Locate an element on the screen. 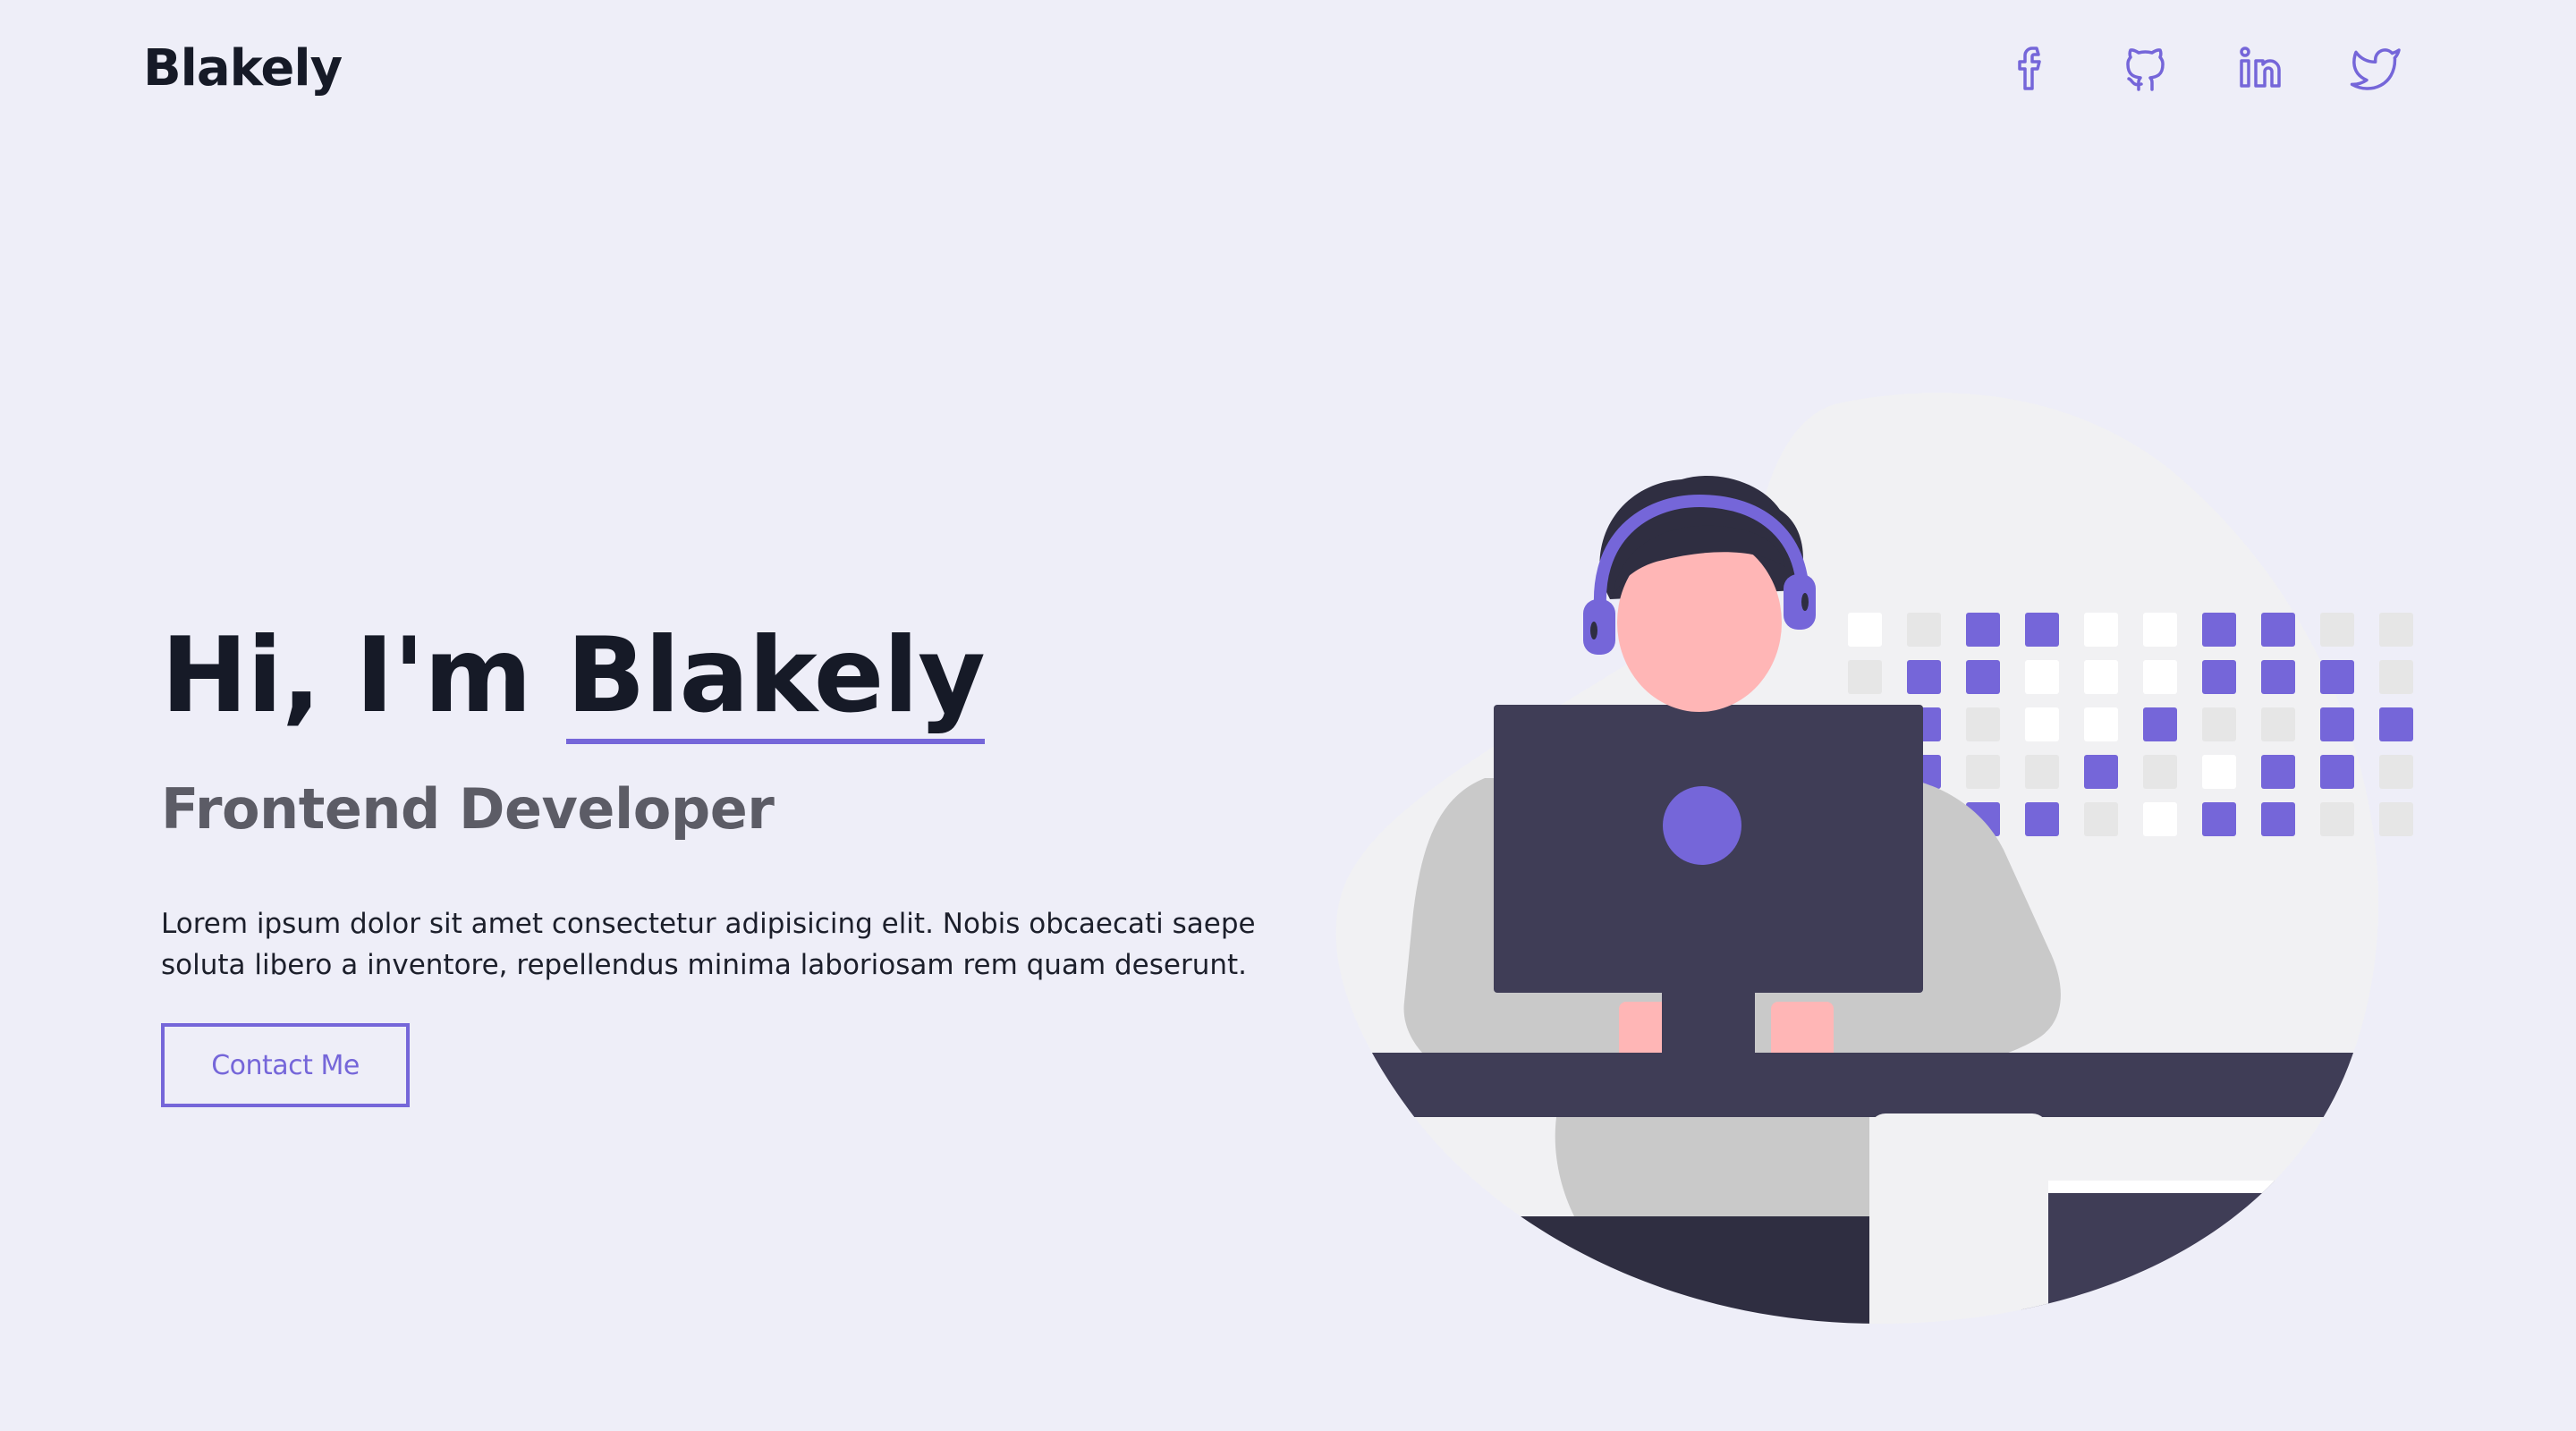  linkedin-link is located at coordinates (2261, 68).